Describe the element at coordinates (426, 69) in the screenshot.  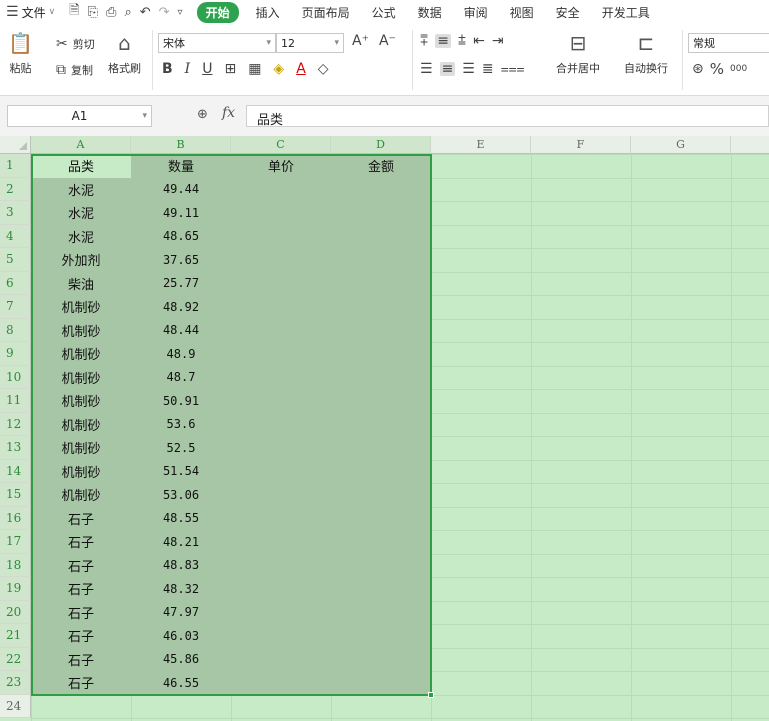
I see `align-left-icon: ☰` at that location.